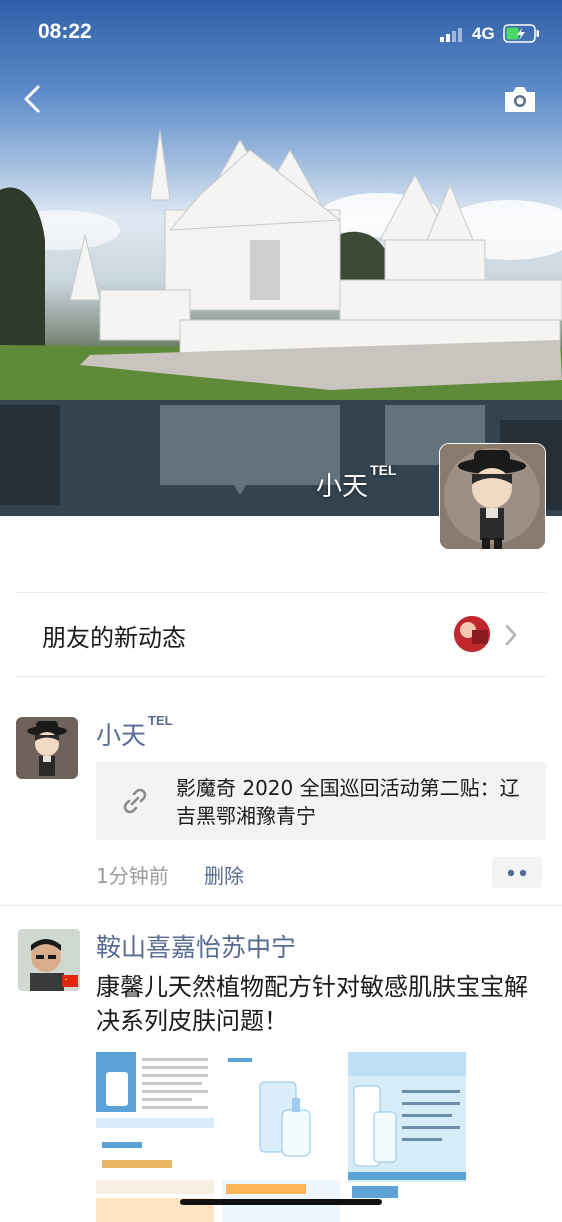 The image size is (562, 1222). What do you see at coordinates (342, 487) in the screenshot?
I see `cover-owner-name-text: 小天` at bounding box center [342, 487].